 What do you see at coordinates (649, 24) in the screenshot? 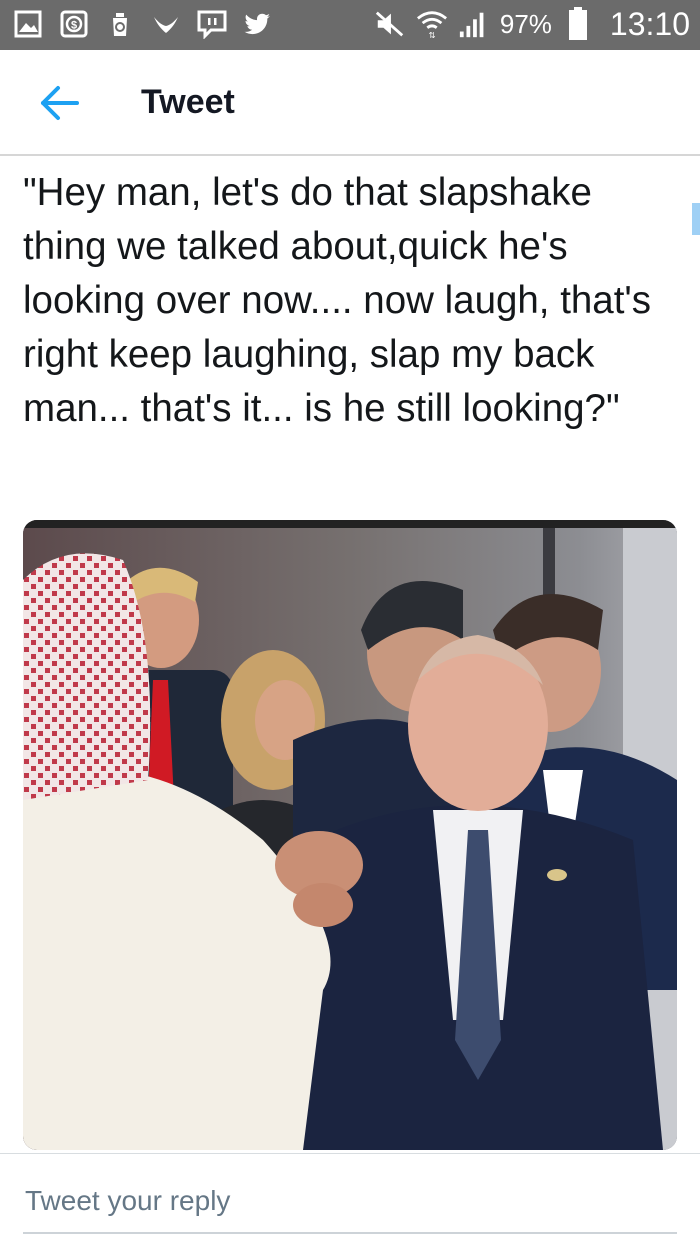
I see `clock: 13:10` at bounding box center [649, 24].